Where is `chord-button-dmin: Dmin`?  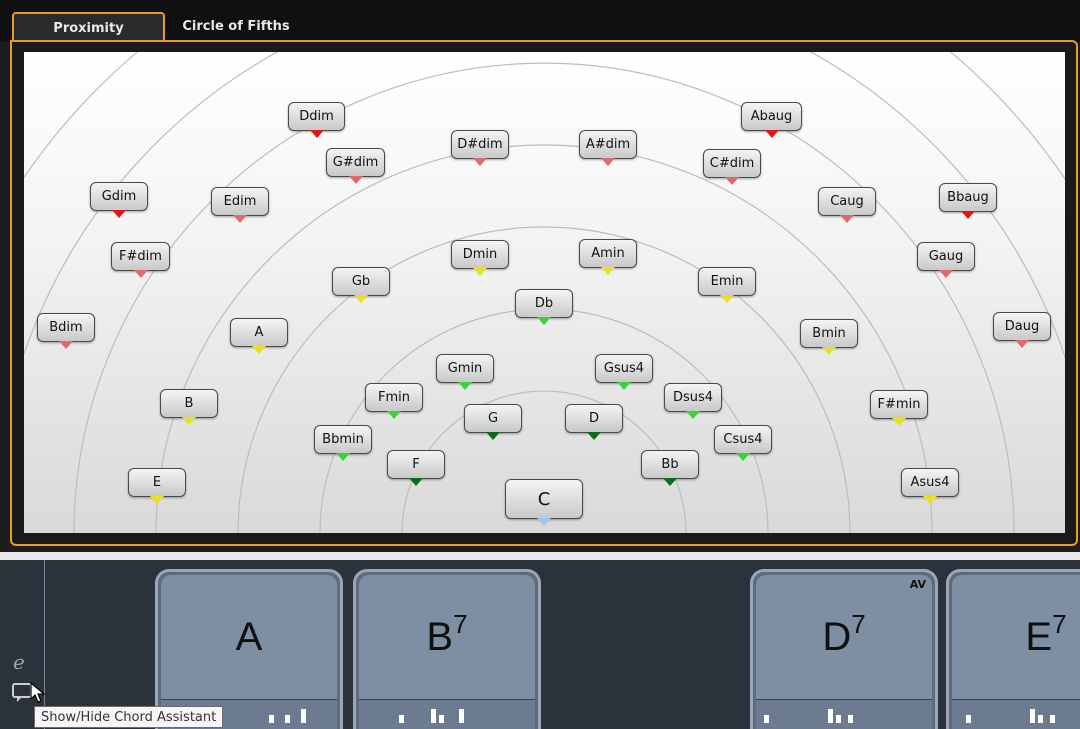
chord-button-dmin: Dmin is located at coordinates (480, 258).